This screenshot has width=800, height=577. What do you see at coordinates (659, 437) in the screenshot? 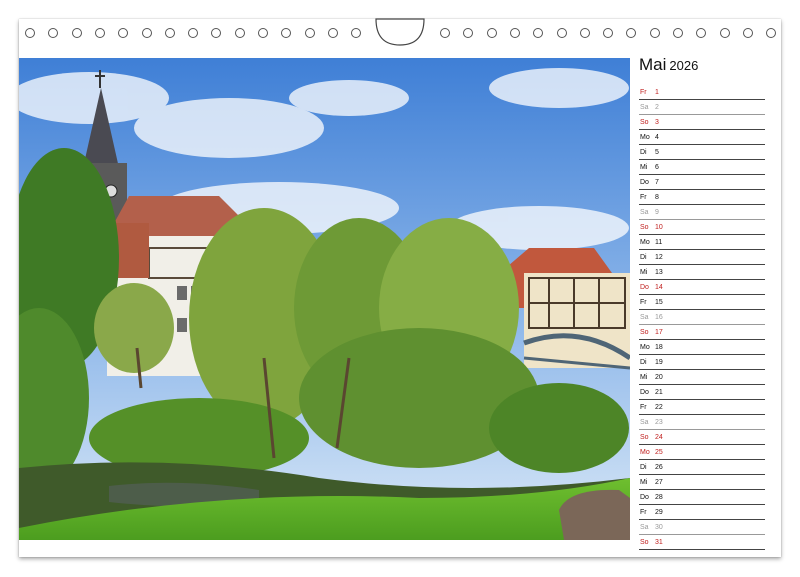
I see `day-number: 24` at bounding box center [659, 437].